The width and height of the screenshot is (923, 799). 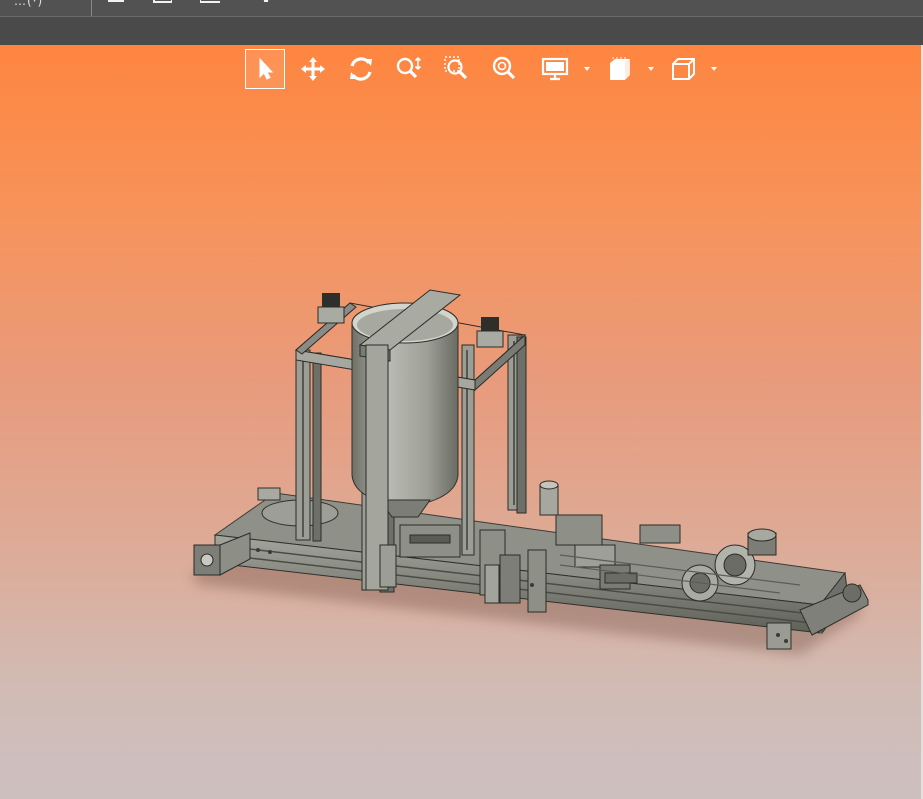 I want to click on secondary-toolbar, so click(x=461, y=31).